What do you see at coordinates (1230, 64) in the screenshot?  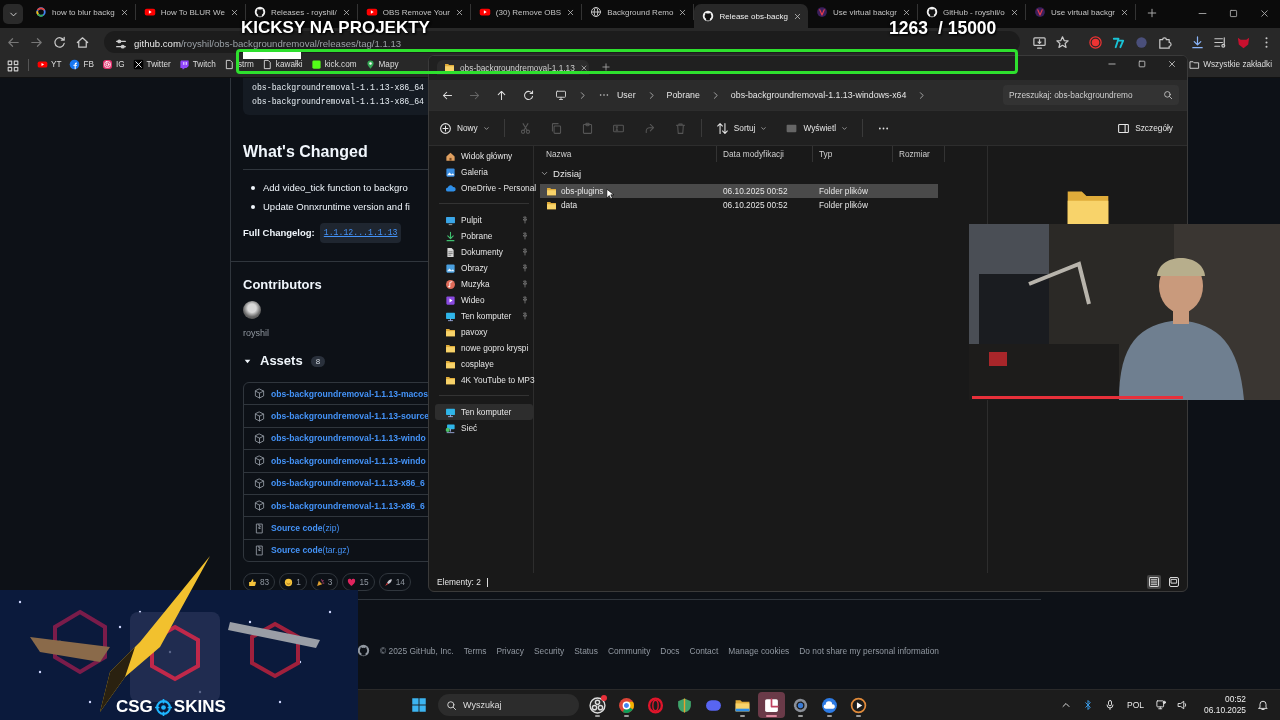 I see `all-bookmarks-button: Wszystkie zakładki` at bounding box center [1230, 64].